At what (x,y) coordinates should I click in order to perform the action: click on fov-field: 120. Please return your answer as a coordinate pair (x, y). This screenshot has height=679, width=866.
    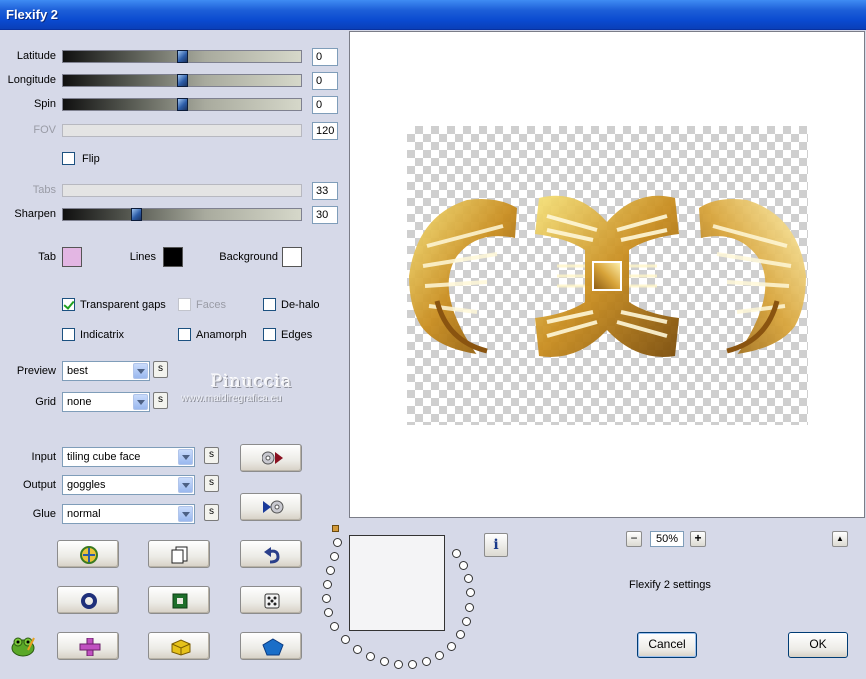
    Looking at the image, I should click on (325, 131).